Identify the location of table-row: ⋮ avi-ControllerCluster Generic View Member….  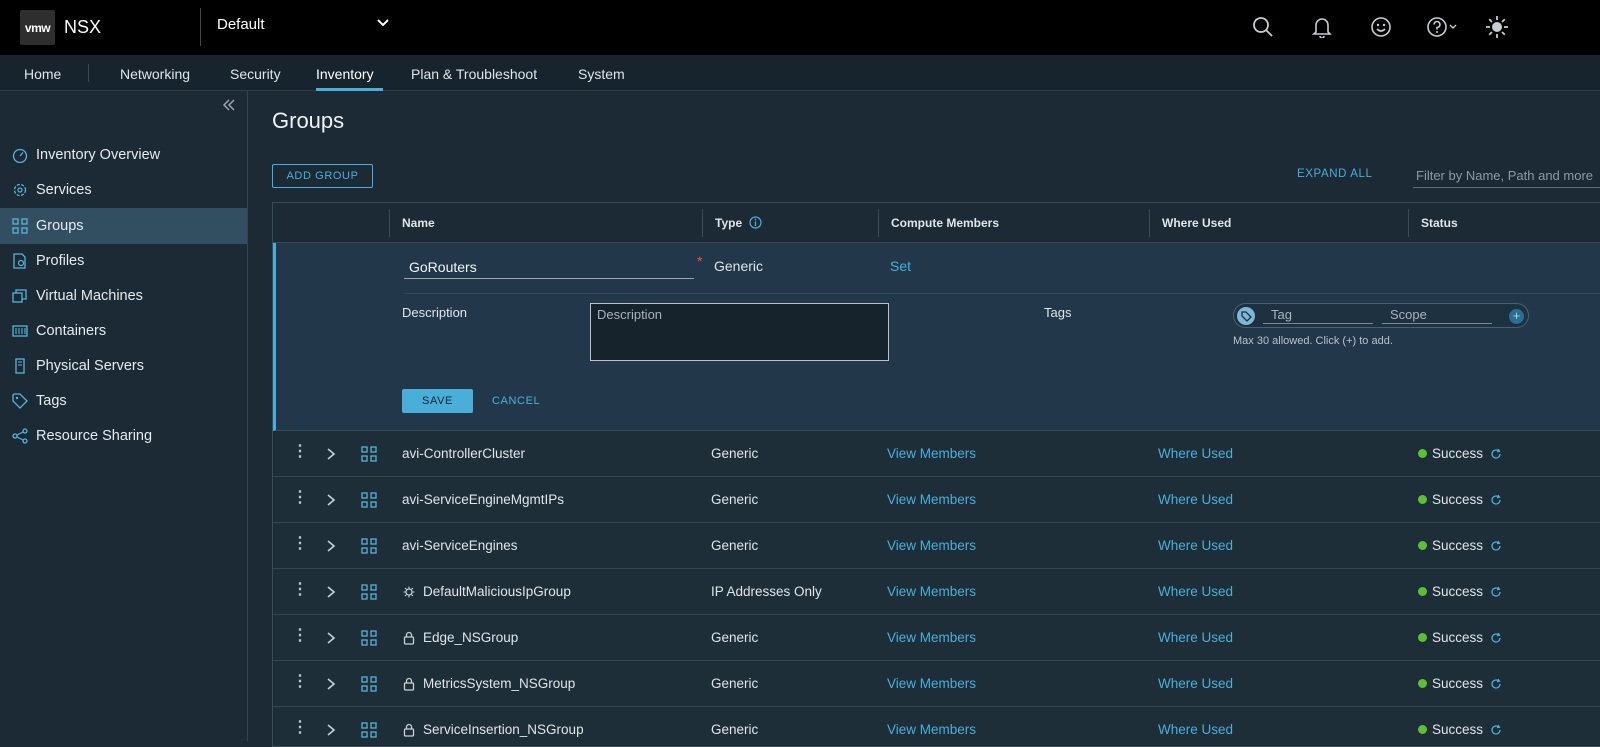
(936, 454).